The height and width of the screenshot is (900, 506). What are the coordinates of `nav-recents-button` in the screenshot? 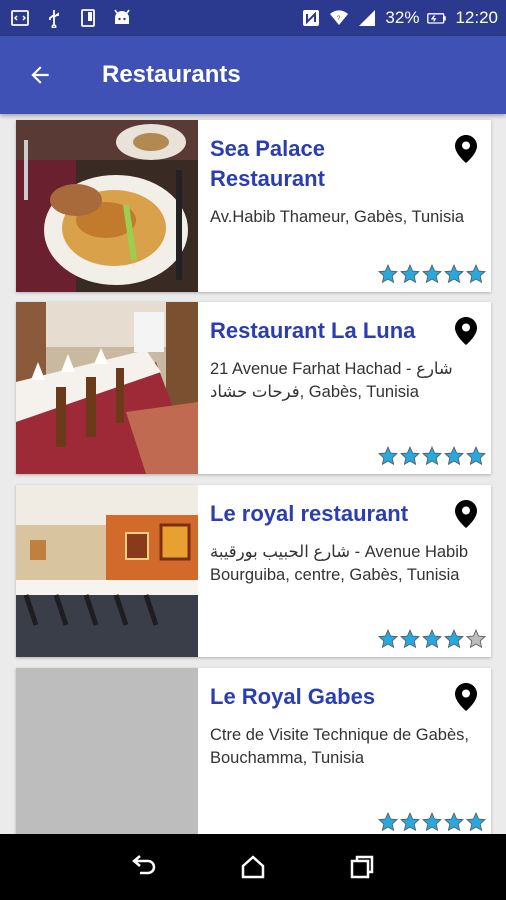 It's located at (362, 867).